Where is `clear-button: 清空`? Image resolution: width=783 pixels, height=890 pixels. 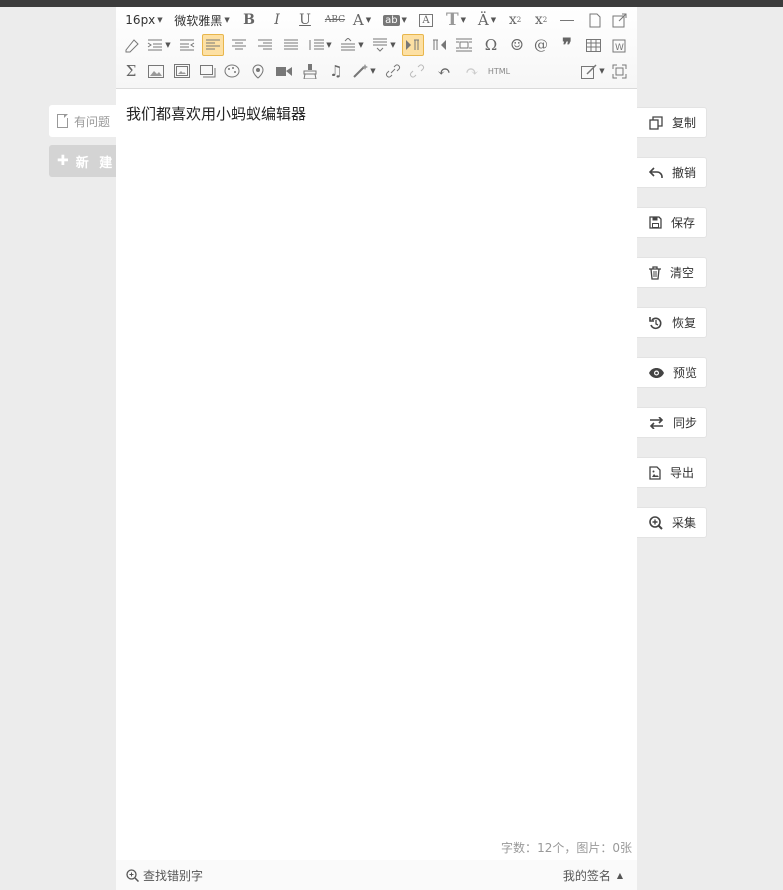
clear-button: 清空 is located at coordinates (672, 272).